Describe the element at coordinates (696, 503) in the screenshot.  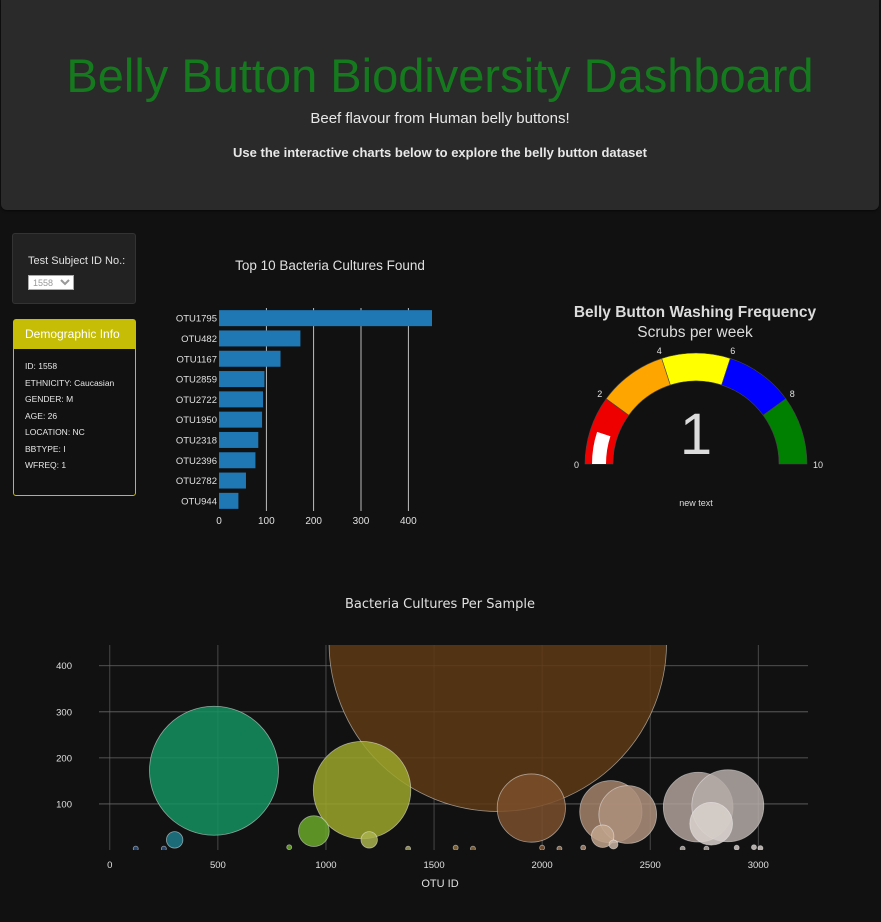
I see `gauge-footer-label: new text` at that location.